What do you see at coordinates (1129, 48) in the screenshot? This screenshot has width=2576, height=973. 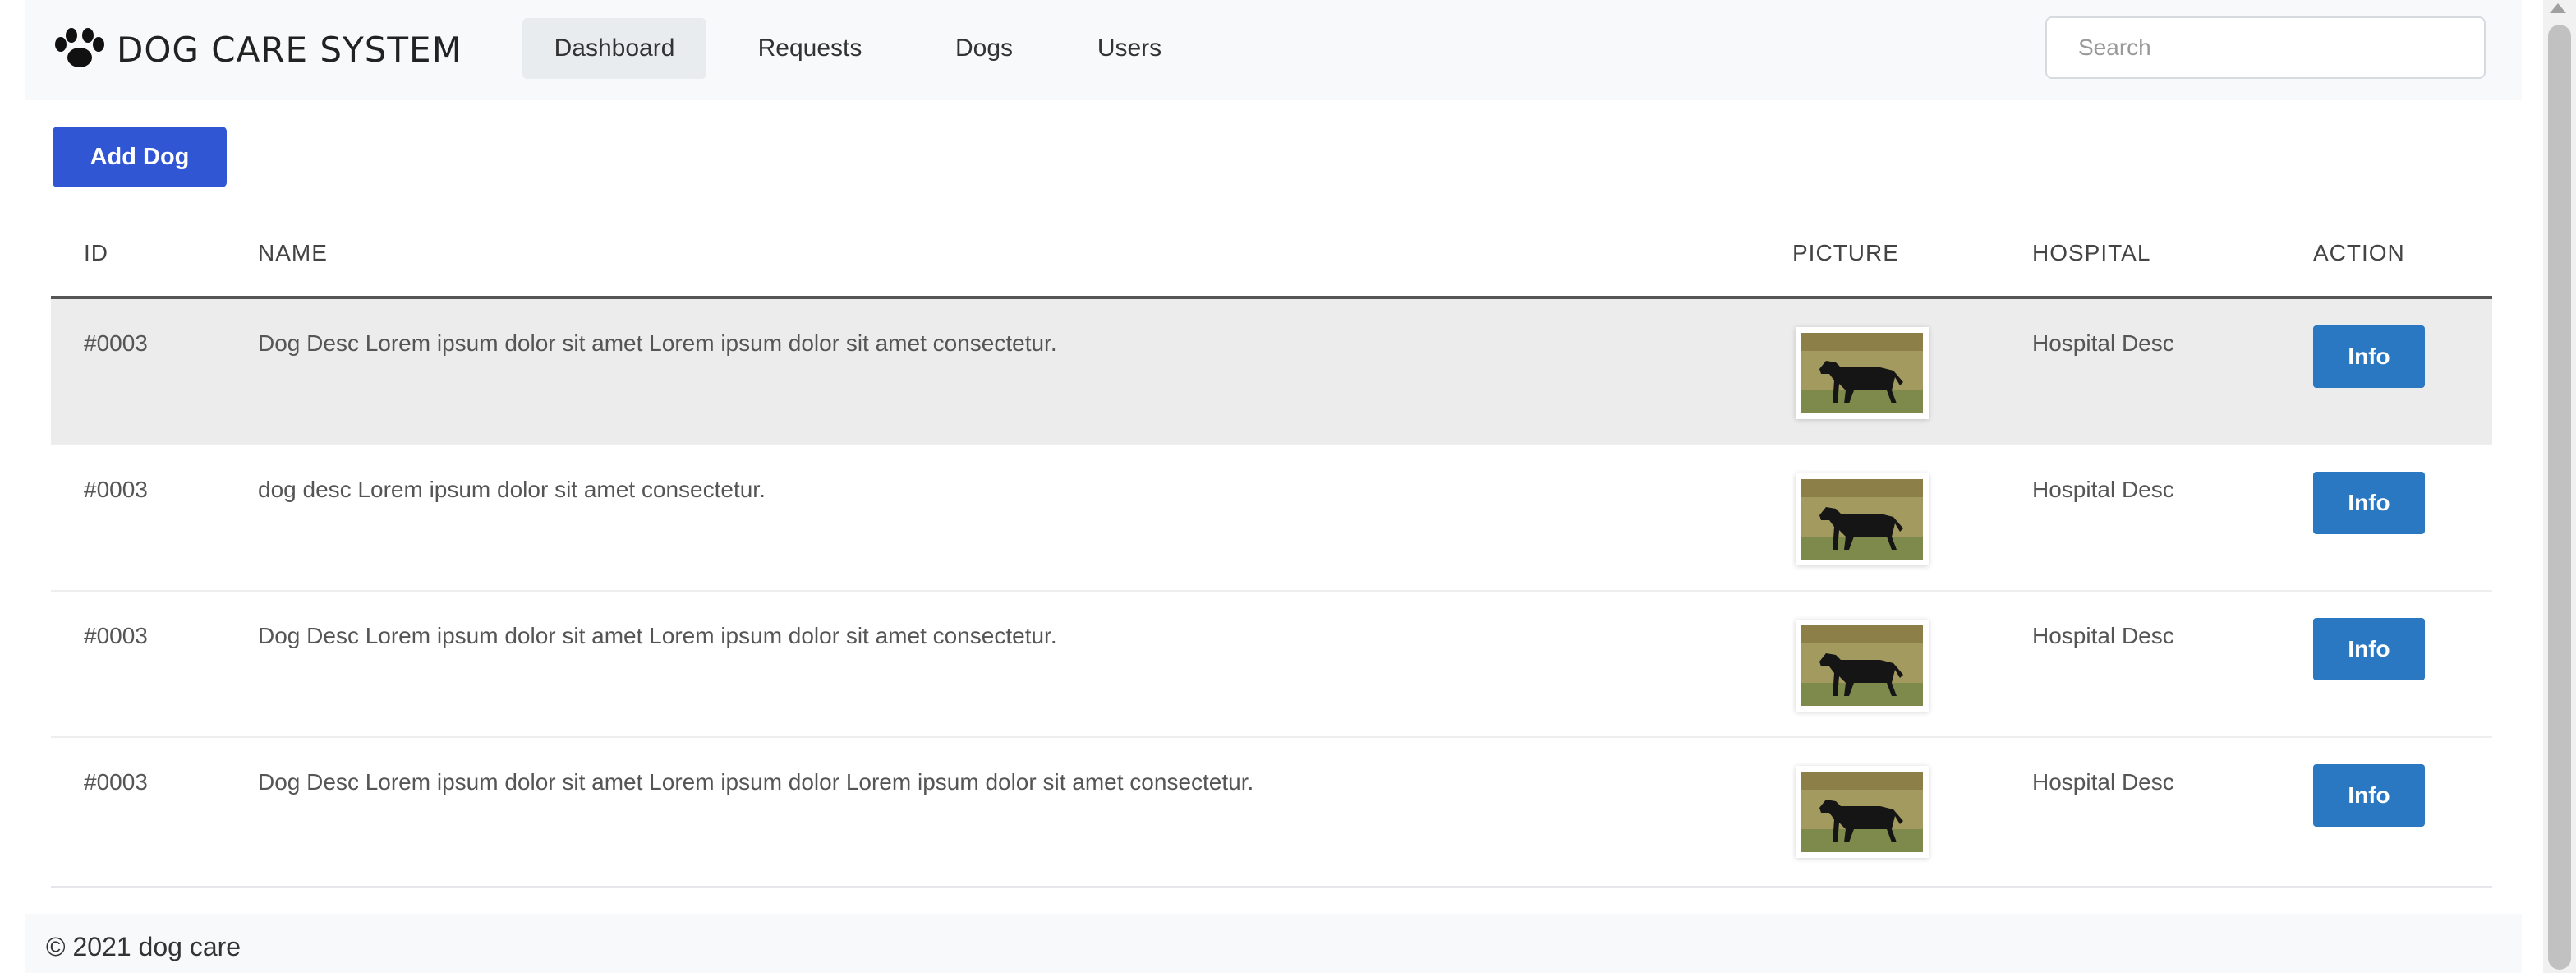 I see `nav-users: Users` at bounding box center [1129, 48].